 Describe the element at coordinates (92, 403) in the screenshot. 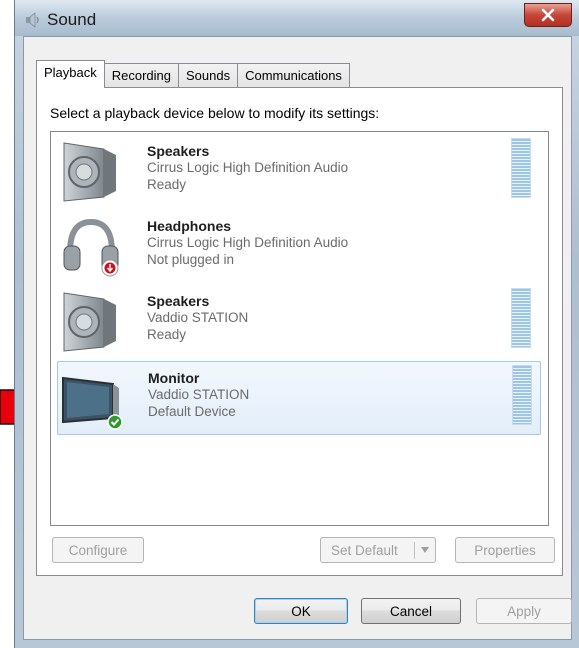

I see `monitor-icon` at that location.